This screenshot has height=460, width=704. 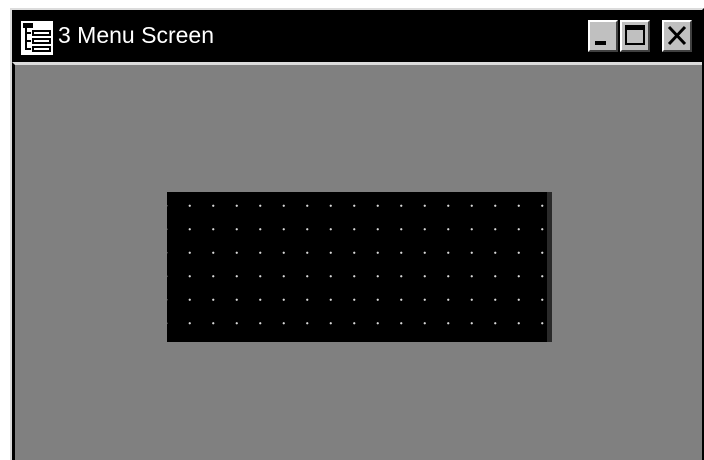 I want to click on close-button, so click(x=677, y=36).